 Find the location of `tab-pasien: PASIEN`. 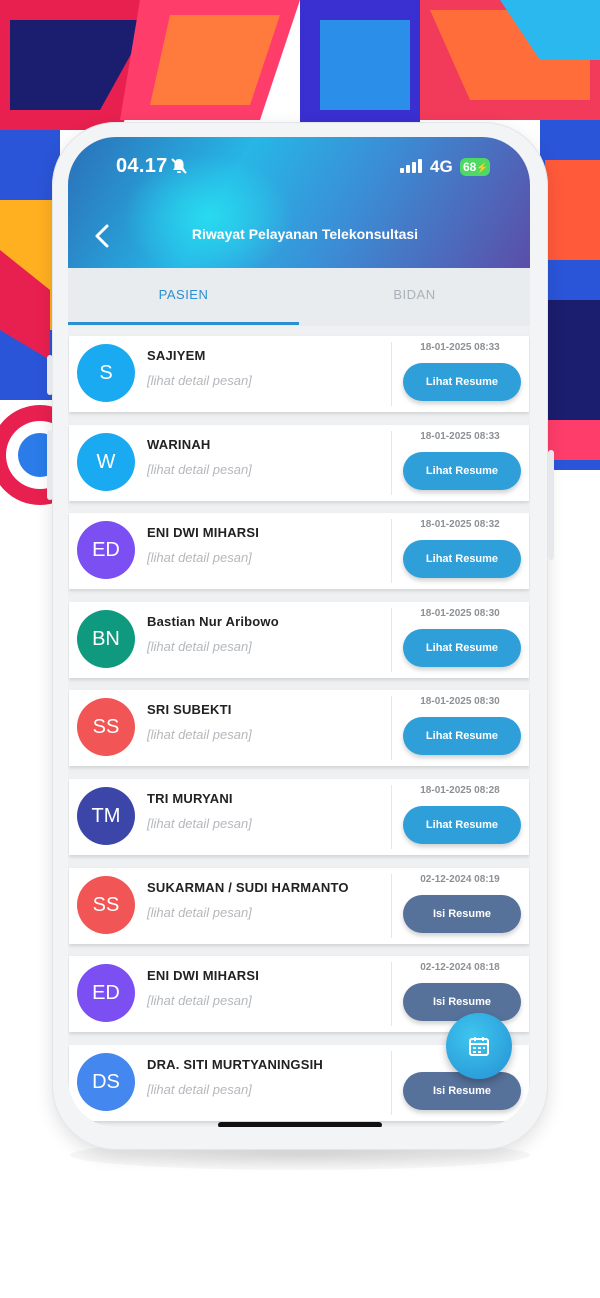

tab-pasien: PASIEN is located at coordinates (183, 297).